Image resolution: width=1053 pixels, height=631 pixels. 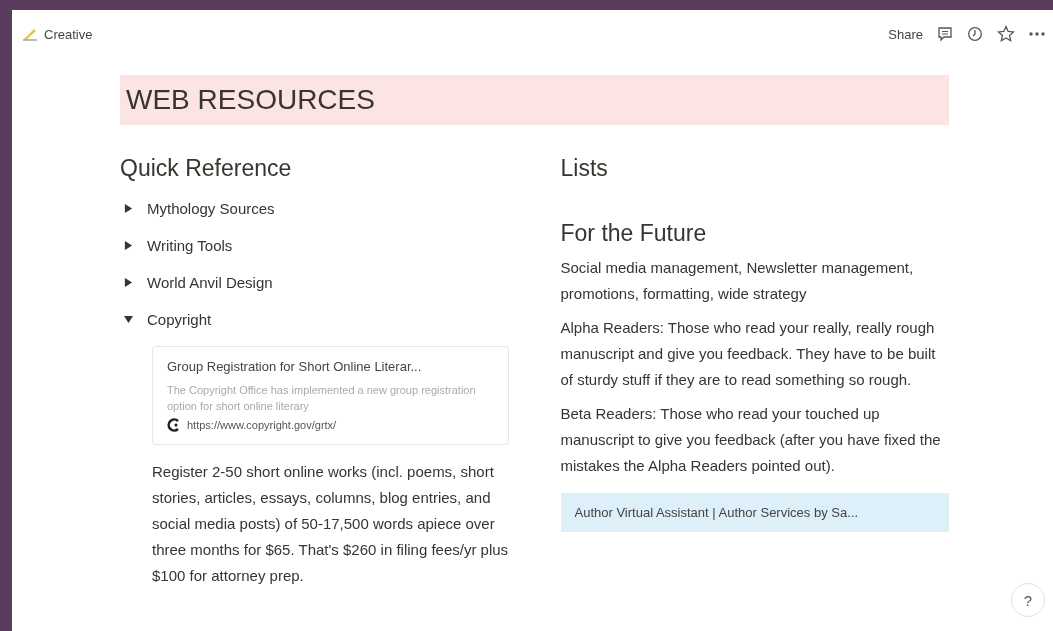 What do you see at coordinates (534, 100) in the screenshot?
I see `page-title: WEB RESOURCES` at bounding box center [534, 100].